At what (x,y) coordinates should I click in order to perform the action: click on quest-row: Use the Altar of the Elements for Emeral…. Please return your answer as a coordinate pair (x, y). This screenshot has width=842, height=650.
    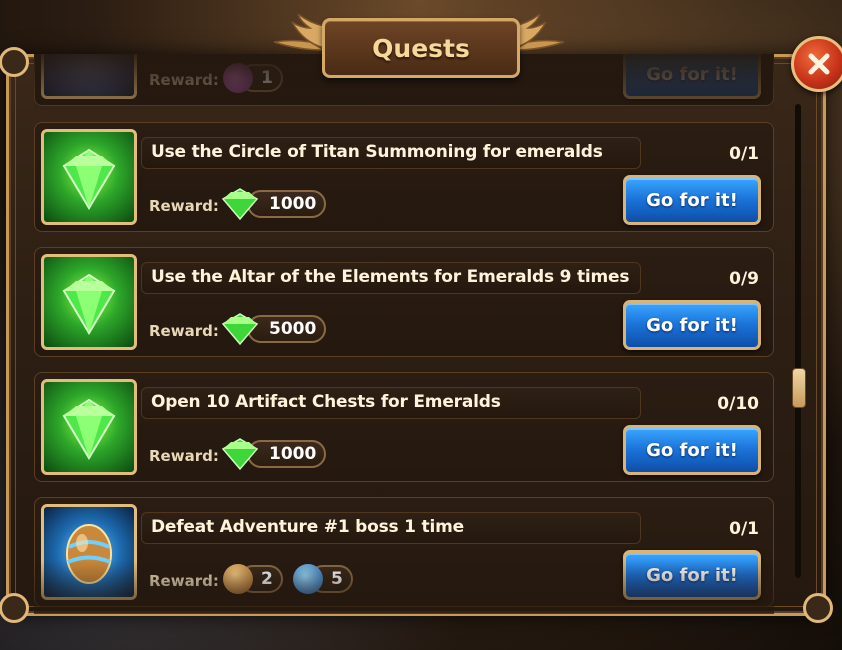
    Looking at the image, I should click on (404, 302).